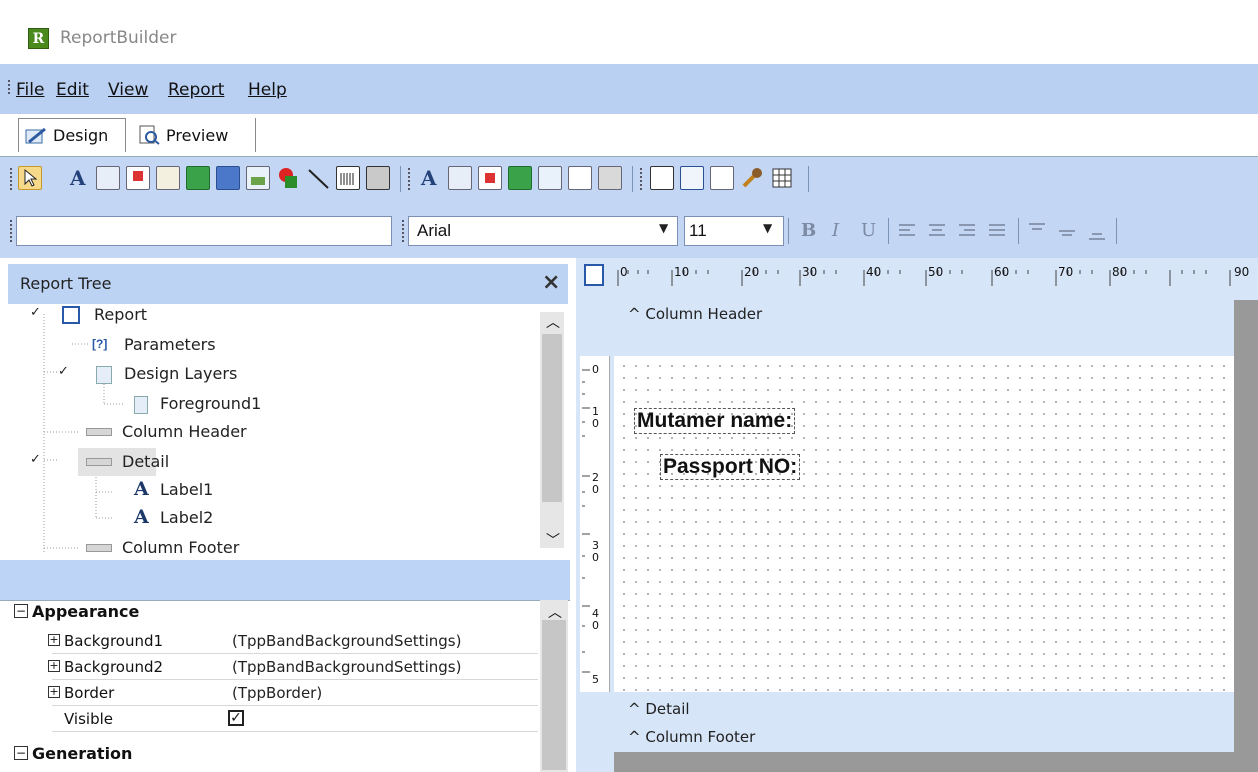 The width and height of the screenshot is (1258, 772). Describe the element at coordinates (72, 90) in the screenshot. I see `menu-edit: Edit` at that location.